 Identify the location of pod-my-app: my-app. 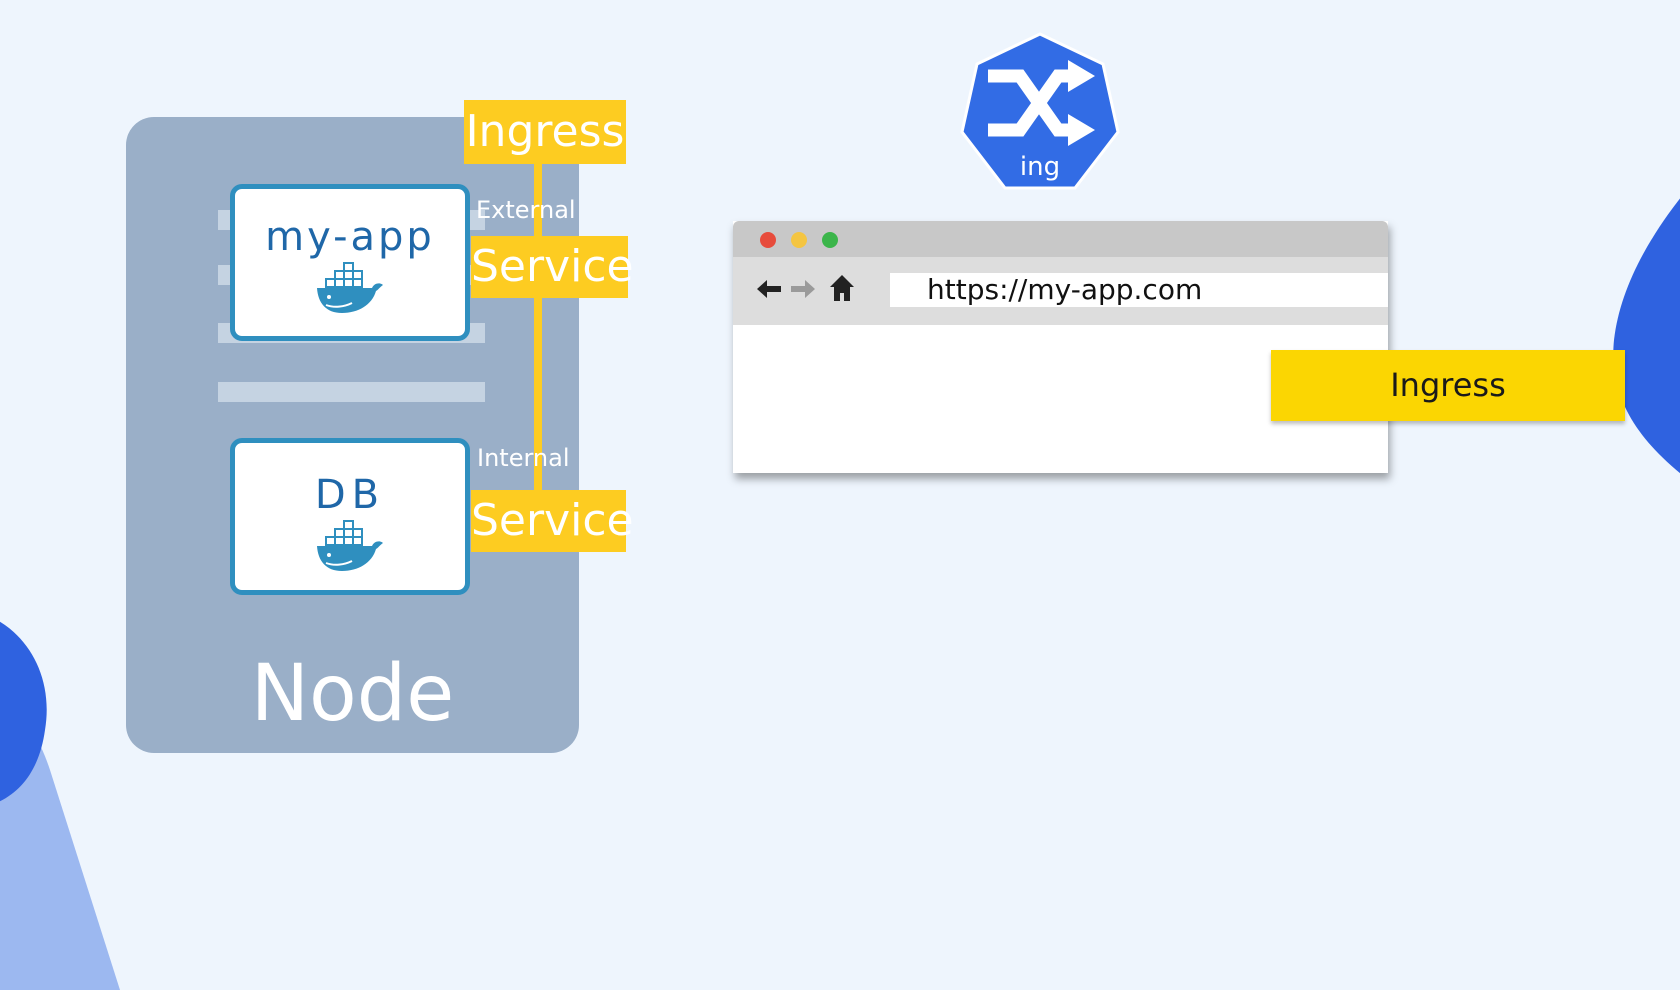
(350, 262).